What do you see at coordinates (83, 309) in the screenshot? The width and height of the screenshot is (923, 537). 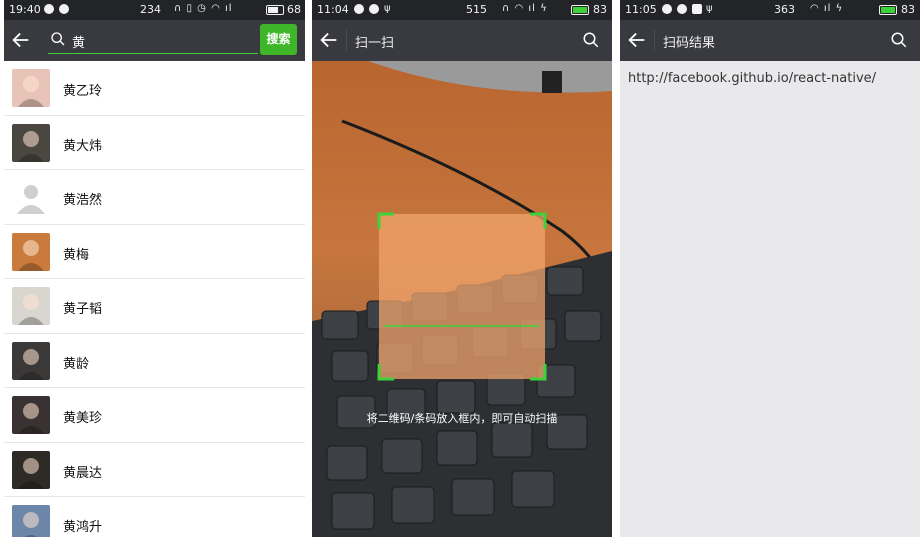 I see `contact-name: 黄子韬` at bounding box center [83, 309].